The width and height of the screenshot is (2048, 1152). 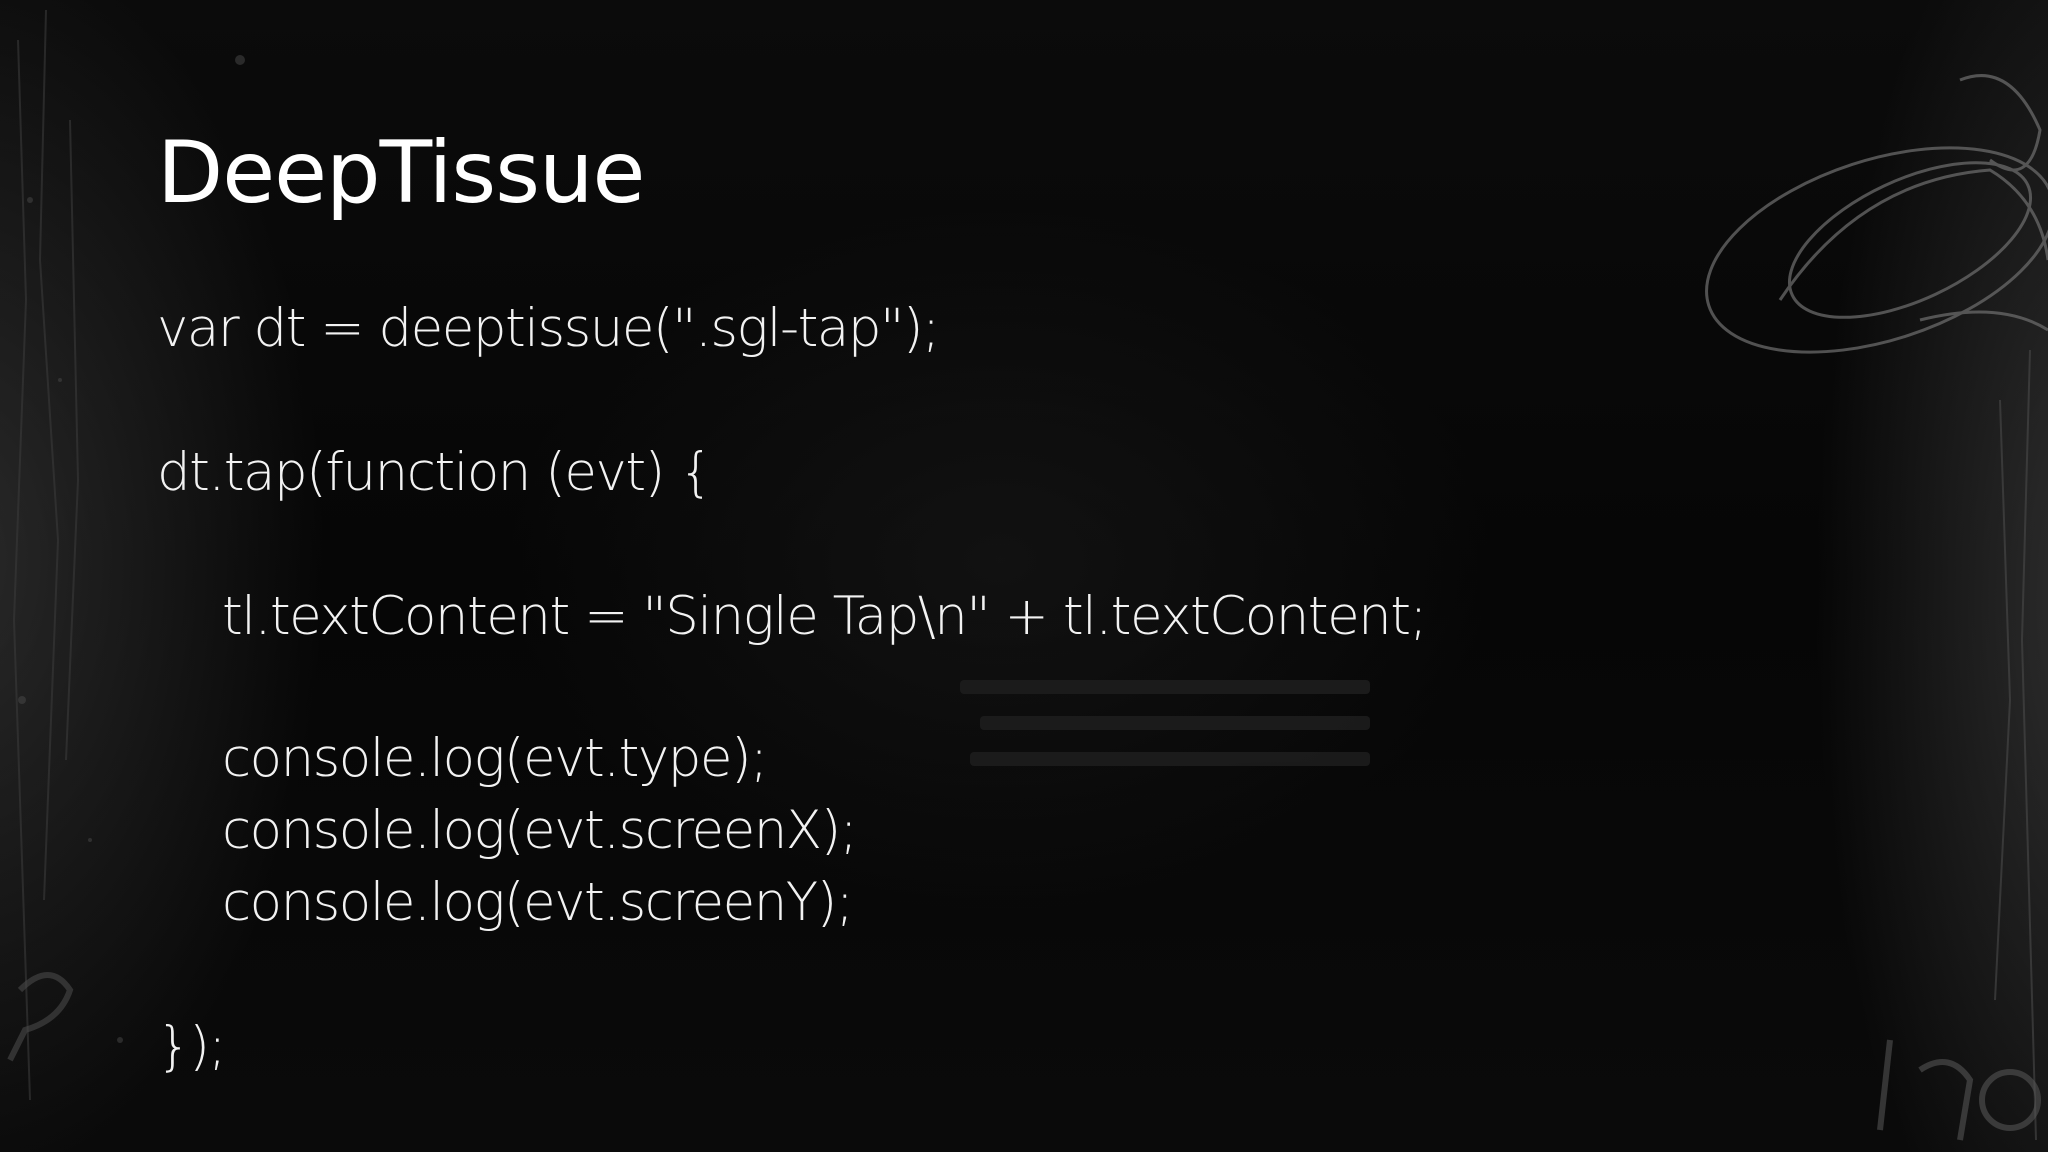 I want to click on code-line-log-screenx: console.log(evt.screenX);, so click(x=540, y=830).